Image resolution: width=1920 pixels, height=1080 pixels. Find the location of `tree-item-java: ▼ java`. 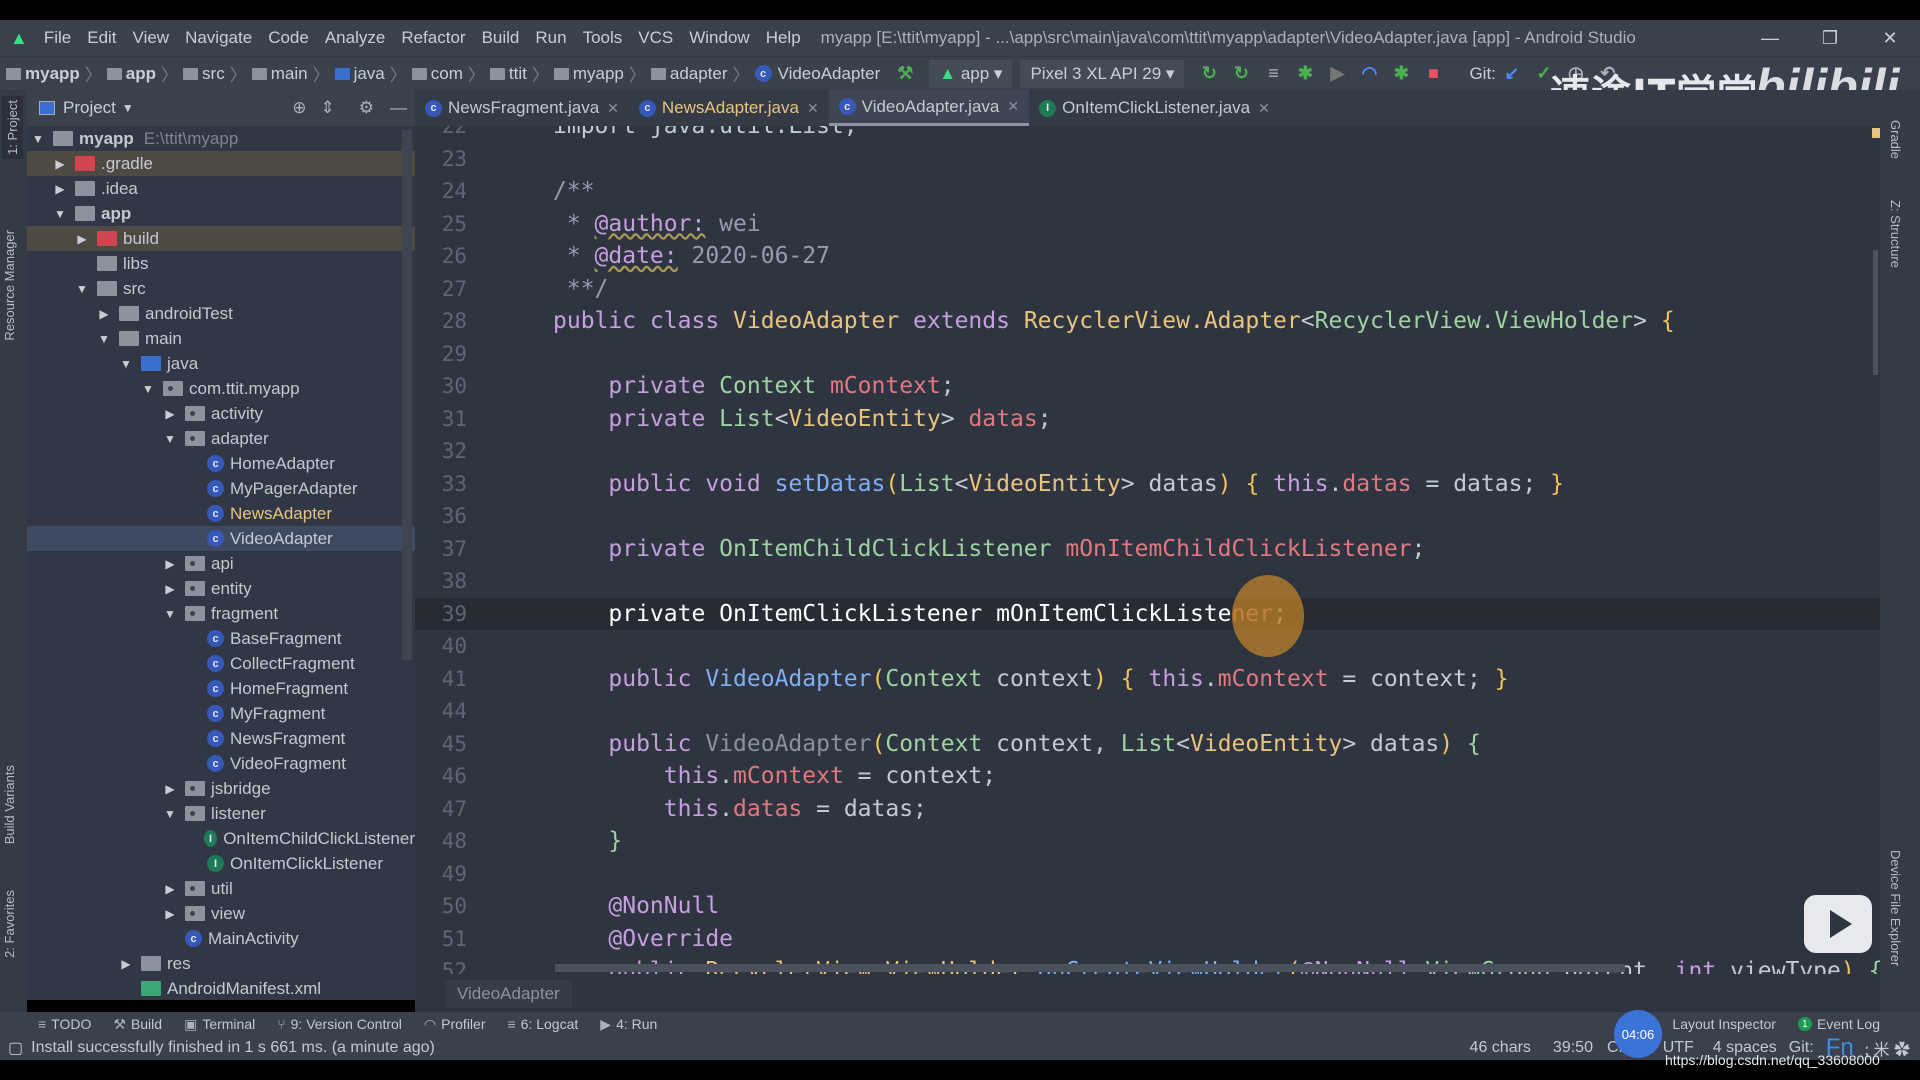

tree-item-java: ▼ java is located at coordinates (221, 363).